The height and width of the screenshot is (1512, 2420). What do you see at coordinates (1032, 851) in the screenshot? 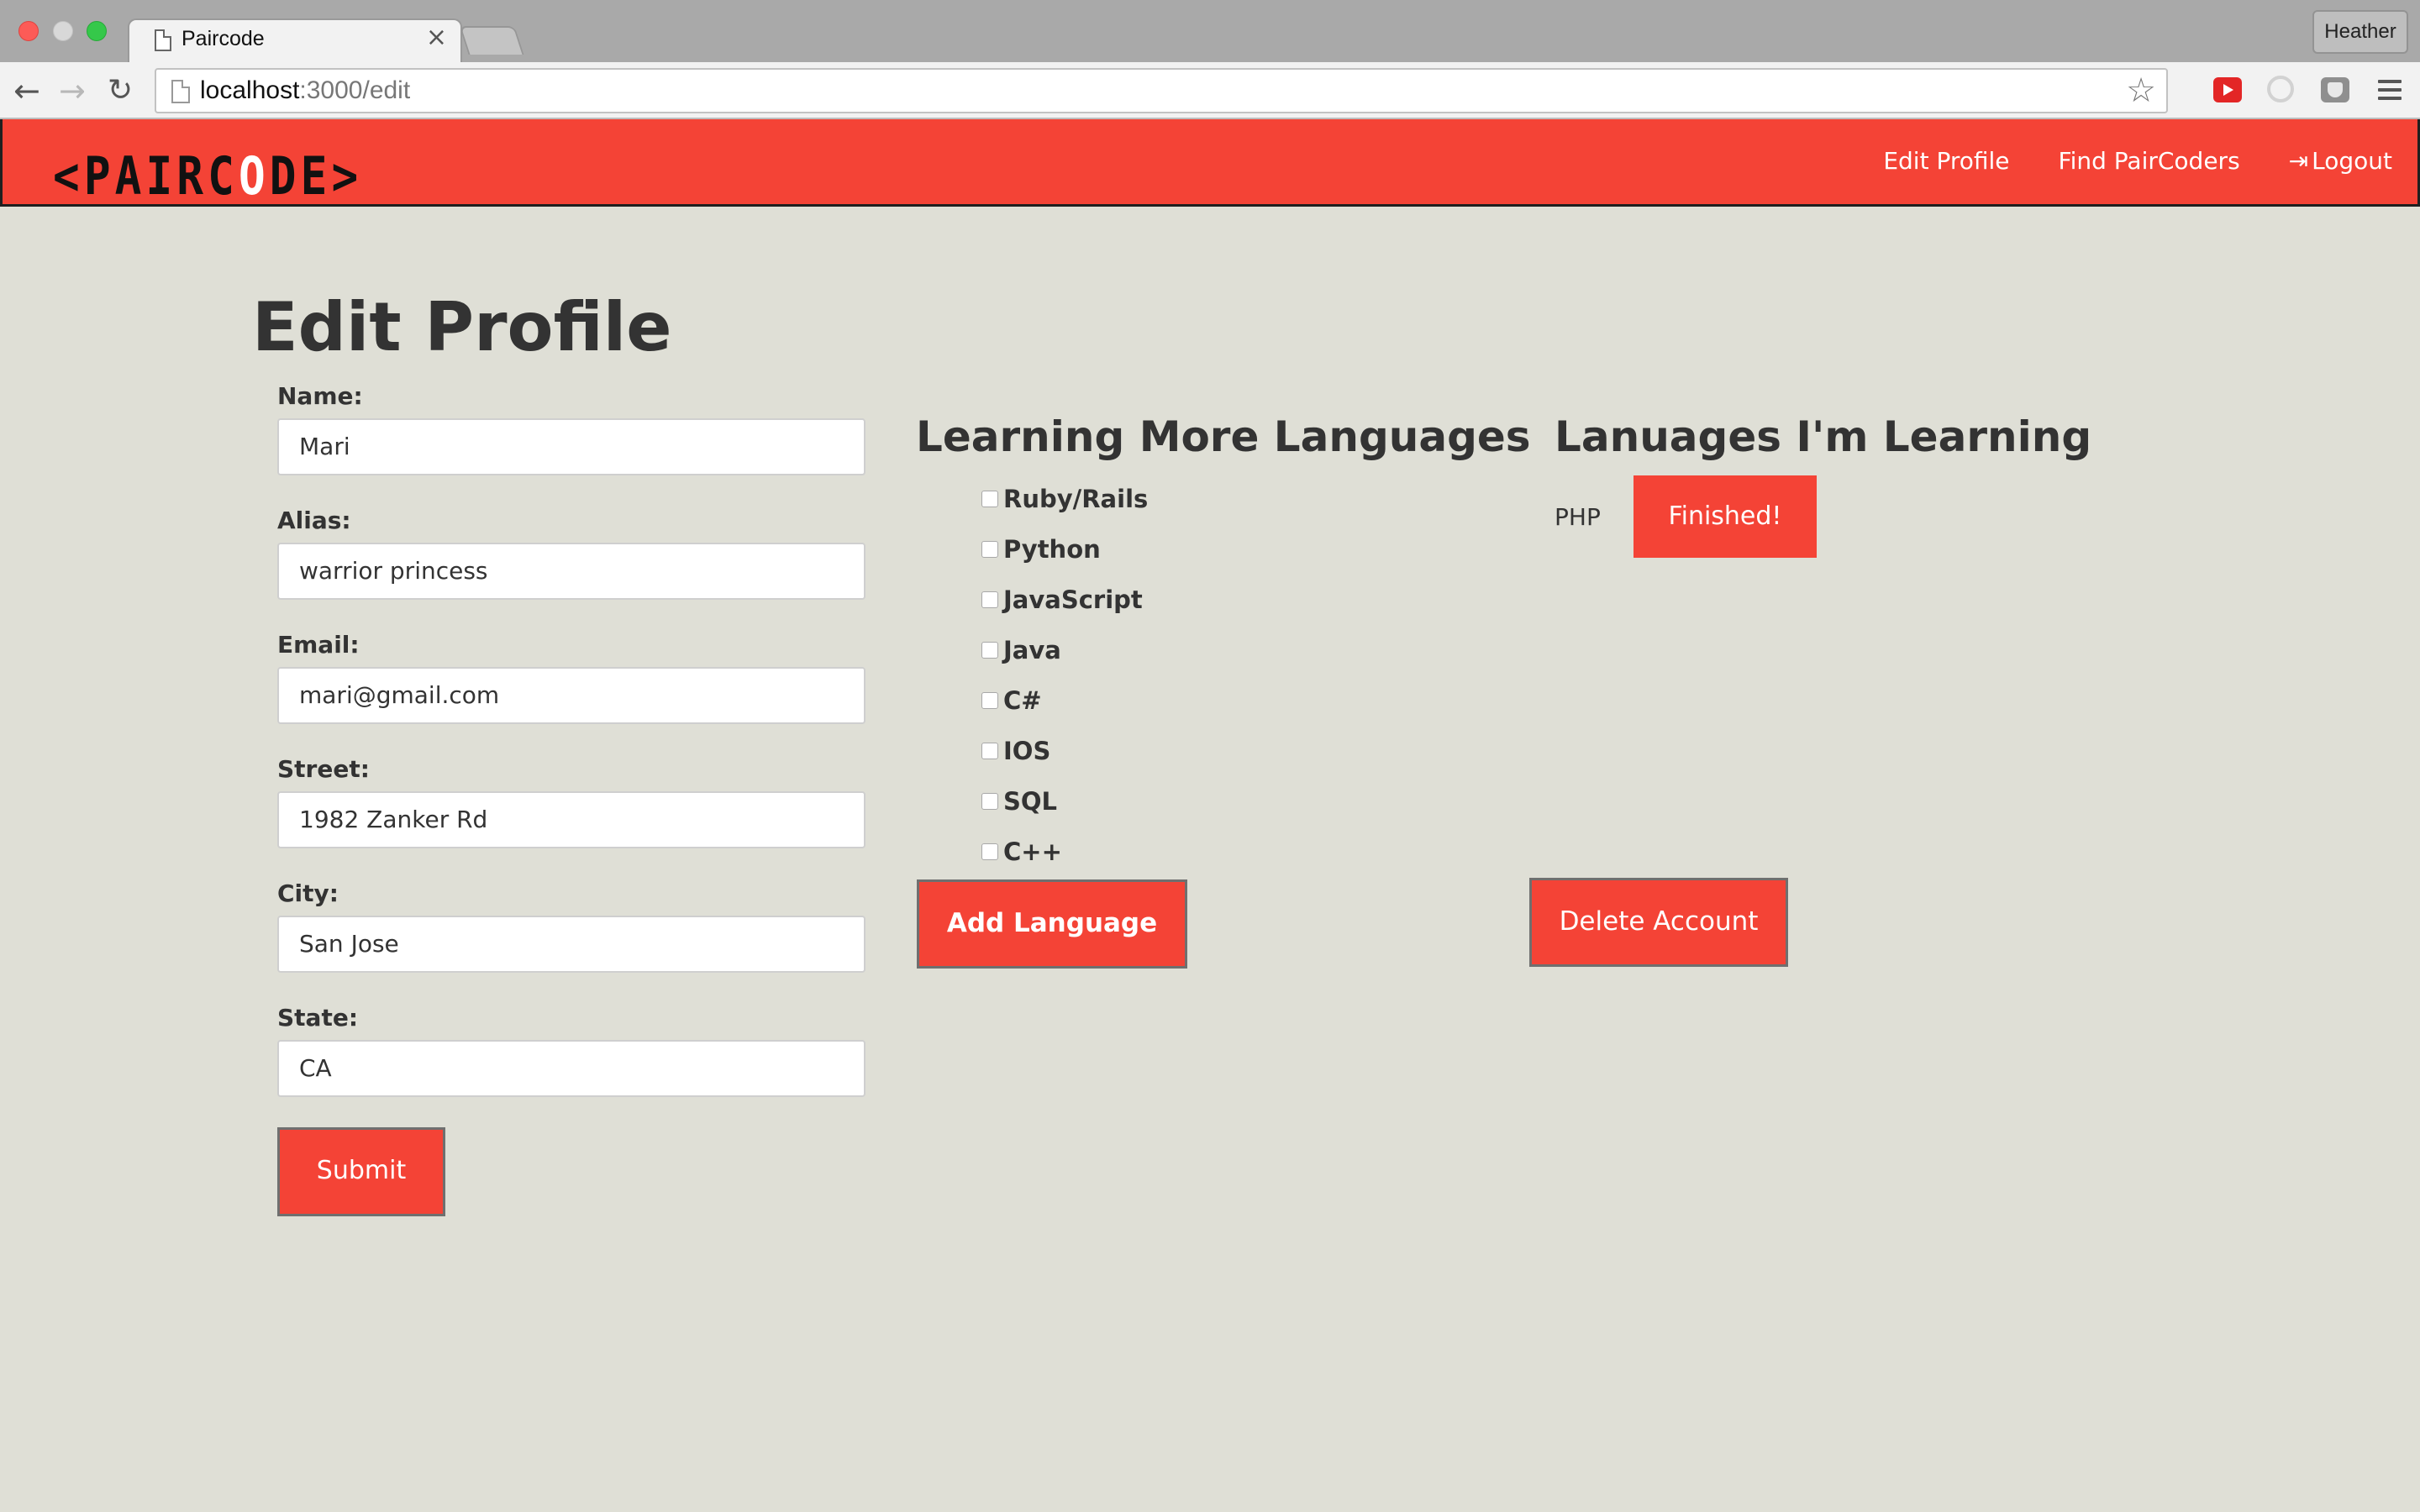
I see `language-label: C++` at bounding box center [1032, 851].